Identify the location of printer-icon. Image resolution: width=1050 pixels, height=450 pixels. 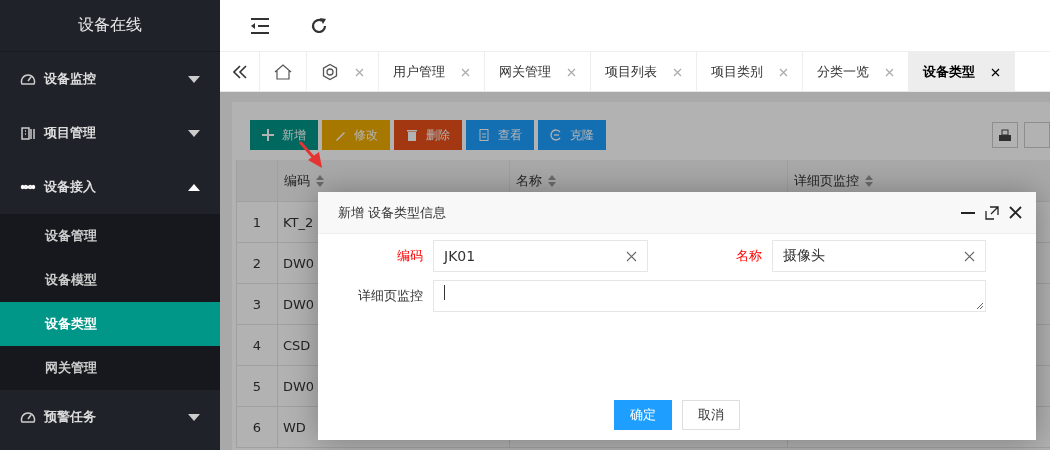
(1005, 135).